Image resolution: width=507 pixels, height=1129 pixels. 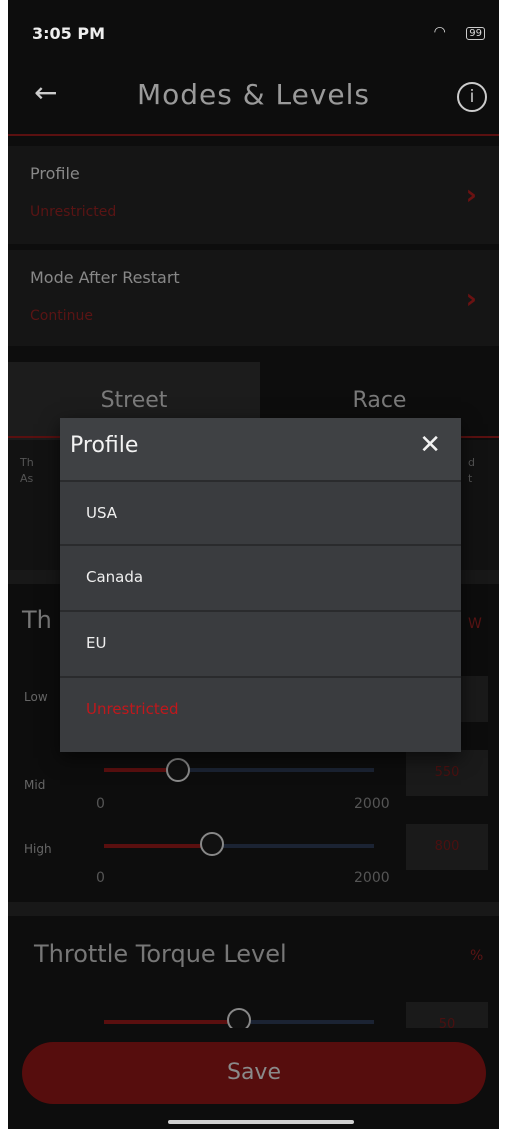 What do you see at coordinates (430, 445) in the screenshot?
I see `close-icon: ✕` at bounding box center [430, 445].